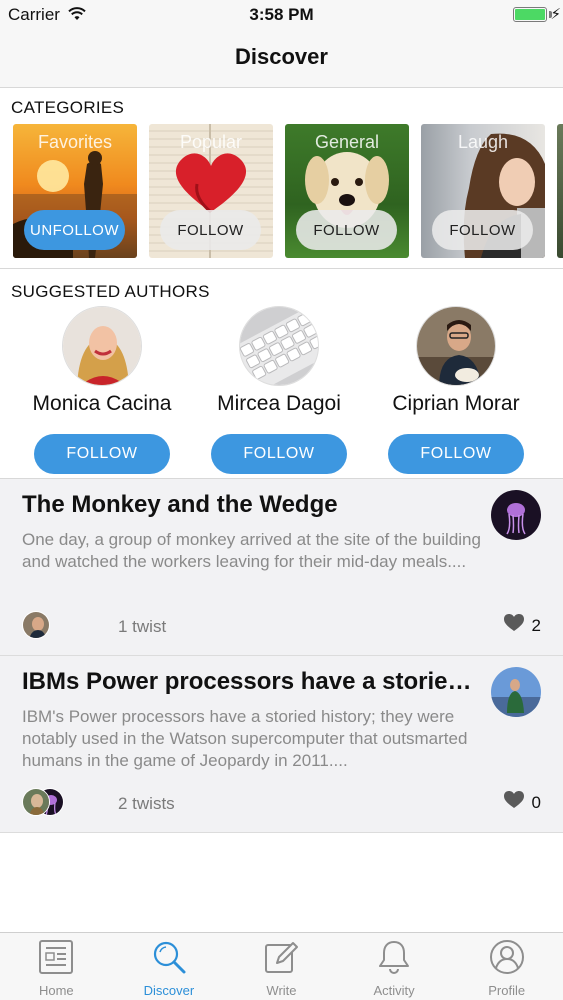 The height and width of the screenshot is (1000, 563). I want to click on tab-label: Home, so click(56, 990).